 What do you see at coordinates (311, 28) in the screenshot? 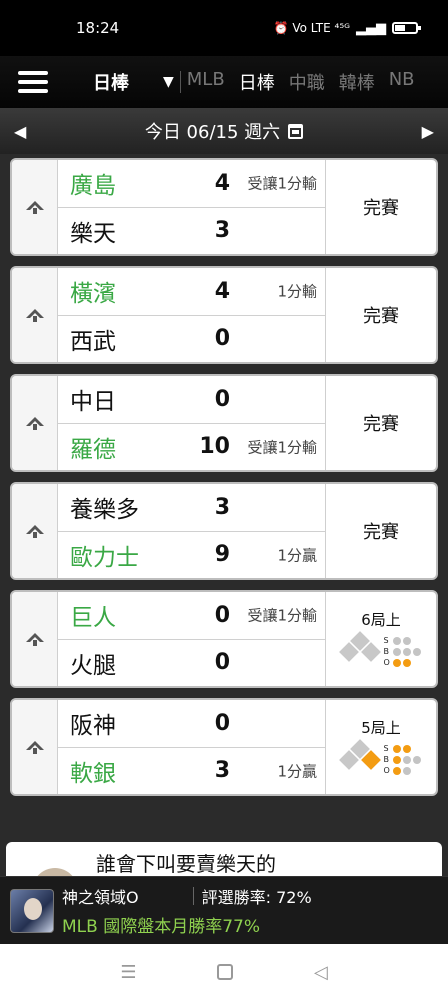
I see `status-icons: ⏰ Vo LTE ⁴⁵ᴳ` at bounding box center [311, 28].